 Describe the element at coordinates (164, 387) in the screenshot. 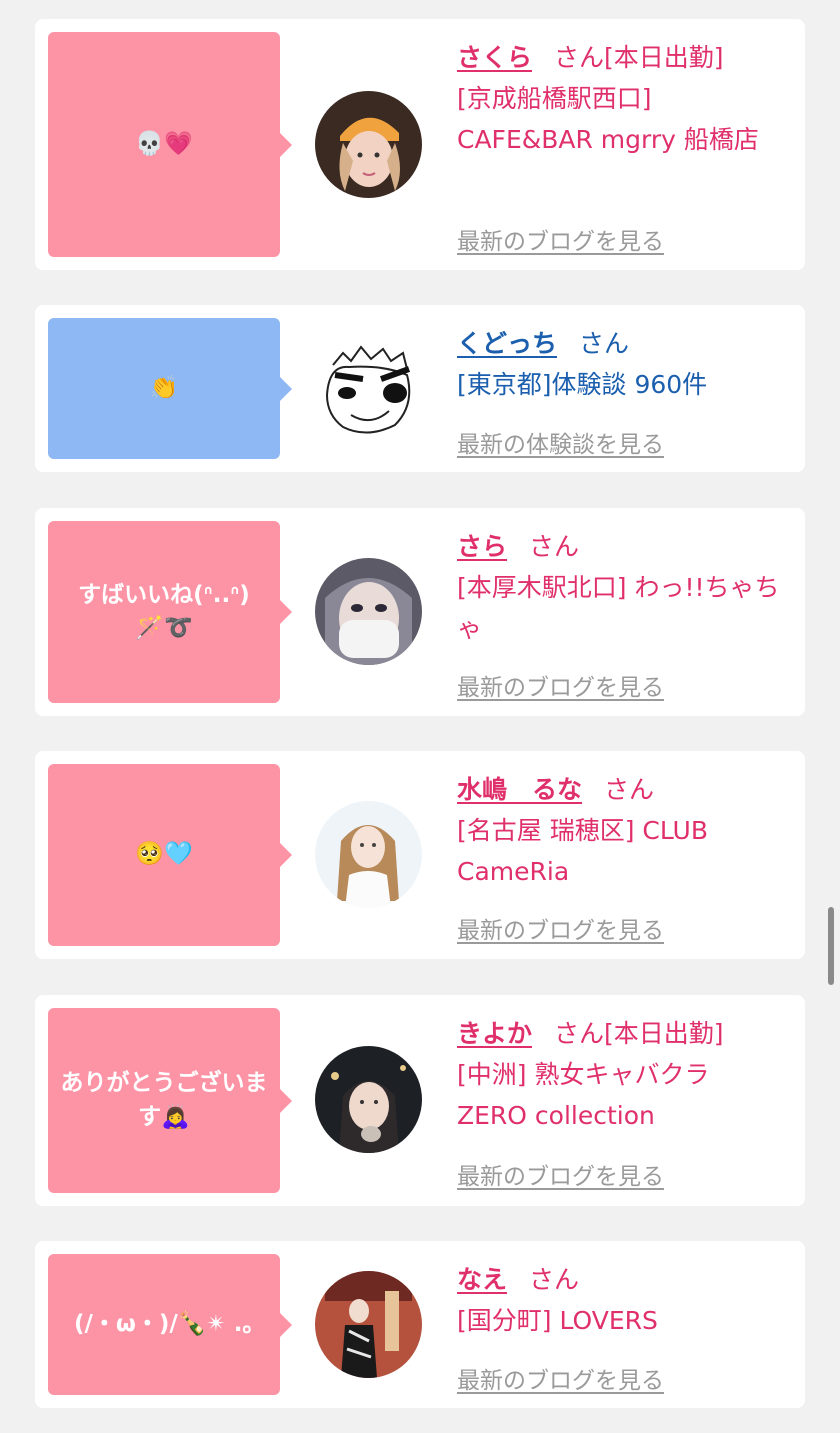

I see `message-text: 👏` at that location.